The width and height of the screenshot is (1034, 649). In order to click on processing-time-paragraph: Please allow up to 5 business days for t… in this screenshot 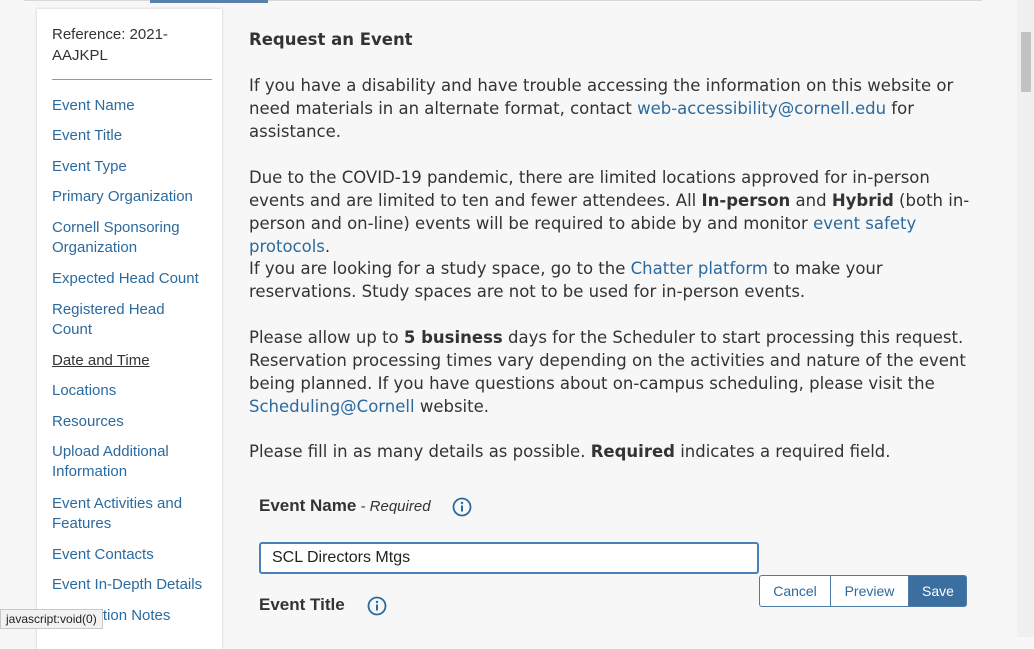, I will do `click(607, 372)`.